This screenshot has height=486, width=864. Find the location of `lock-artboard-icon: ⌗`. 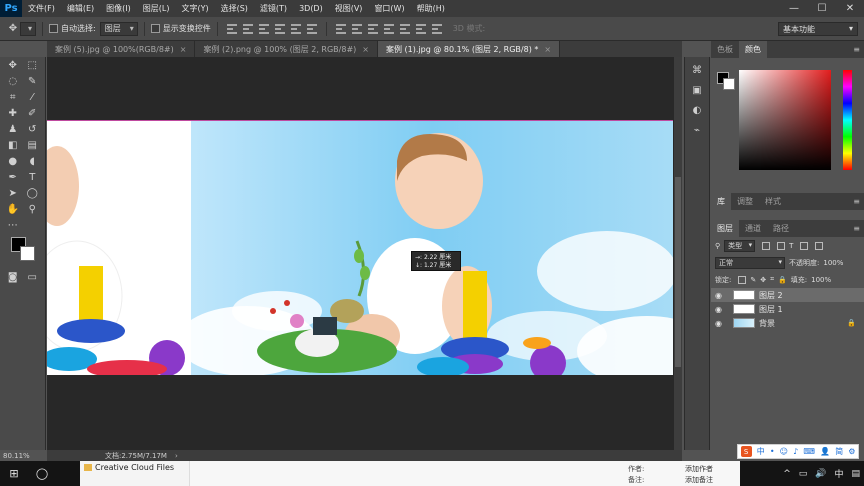

lock-artboard-icon: ⌗ is located at coordinates (772, 279).